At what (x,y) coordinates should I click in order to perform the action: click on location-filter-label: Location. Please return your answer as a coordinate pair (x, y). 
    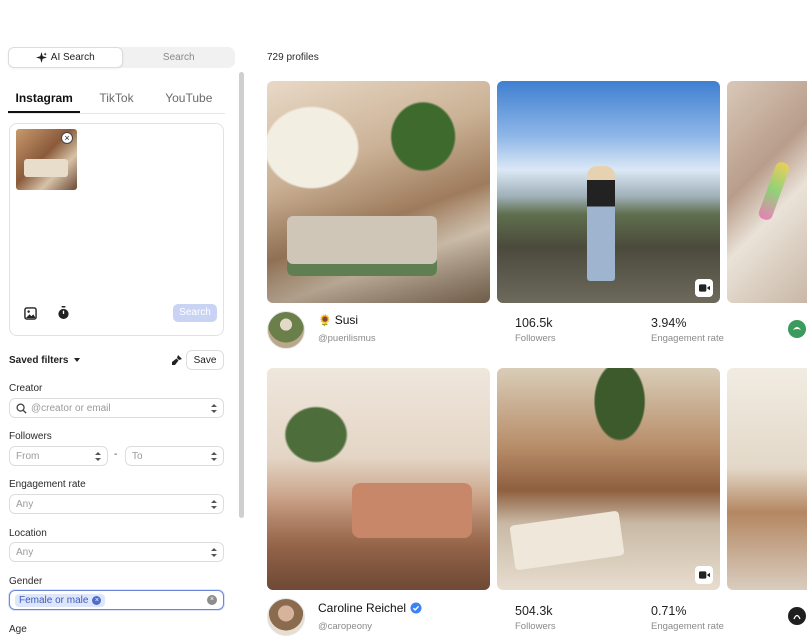
    Looking at the image, I should click on (28, 533).